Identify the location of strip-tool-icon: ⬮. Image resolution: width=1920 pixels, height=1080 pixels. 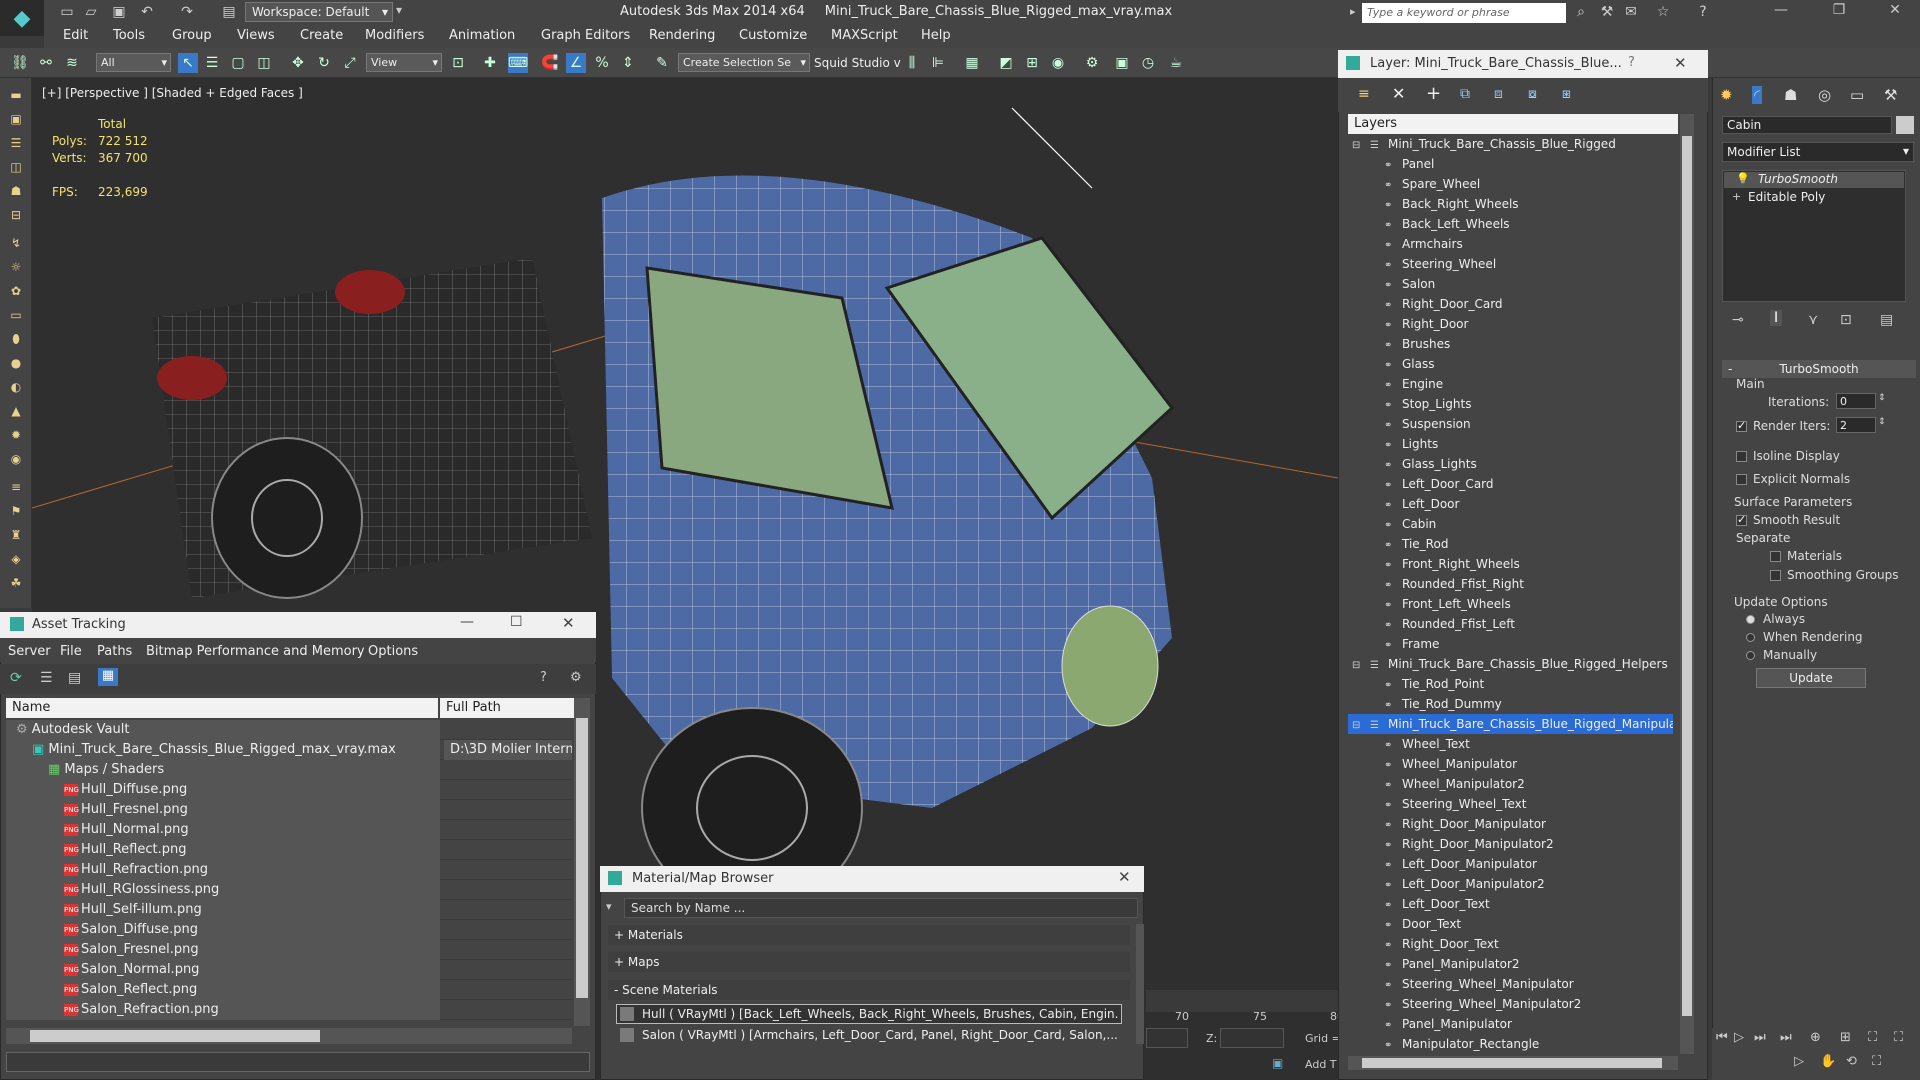
(16, 340).